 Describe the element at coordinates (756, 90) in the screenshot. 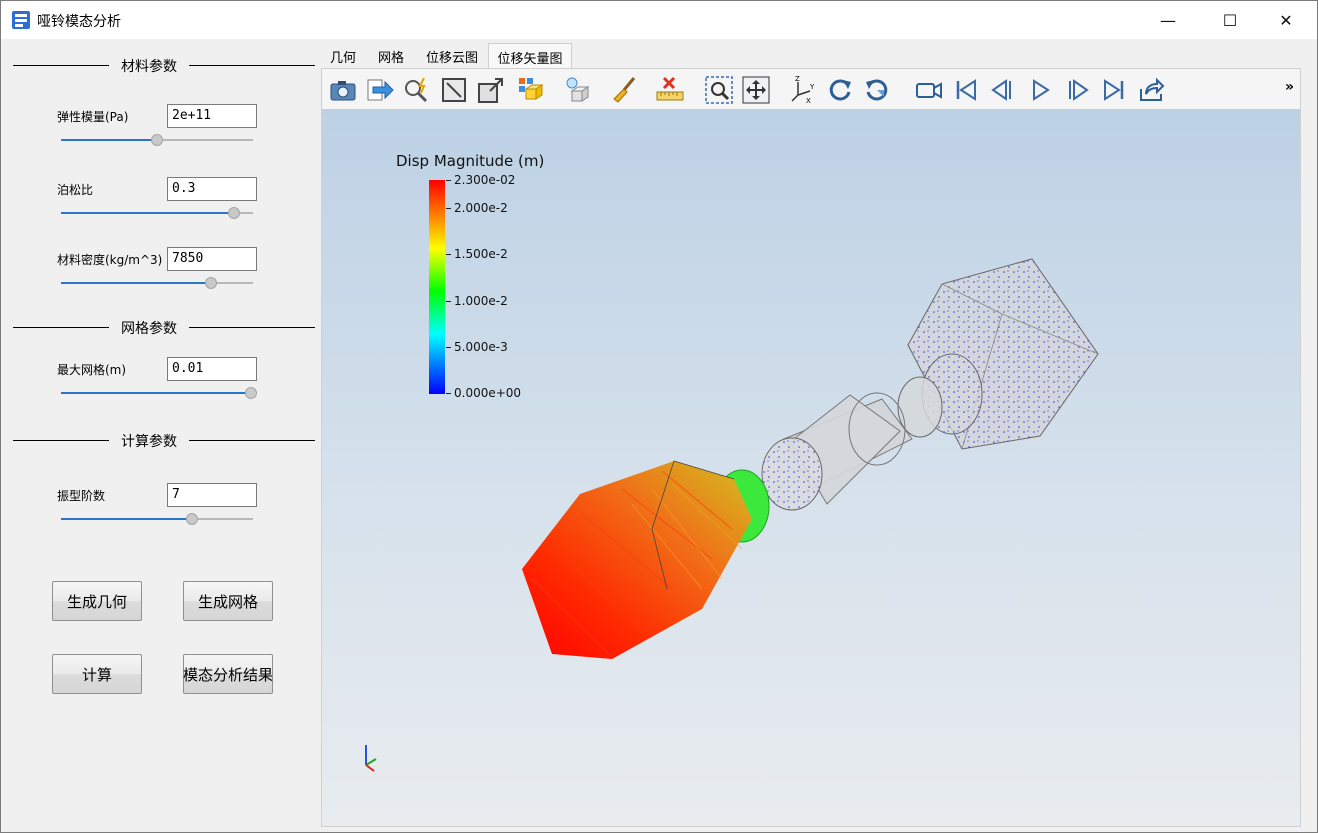

I see `pan-icon` at that location.